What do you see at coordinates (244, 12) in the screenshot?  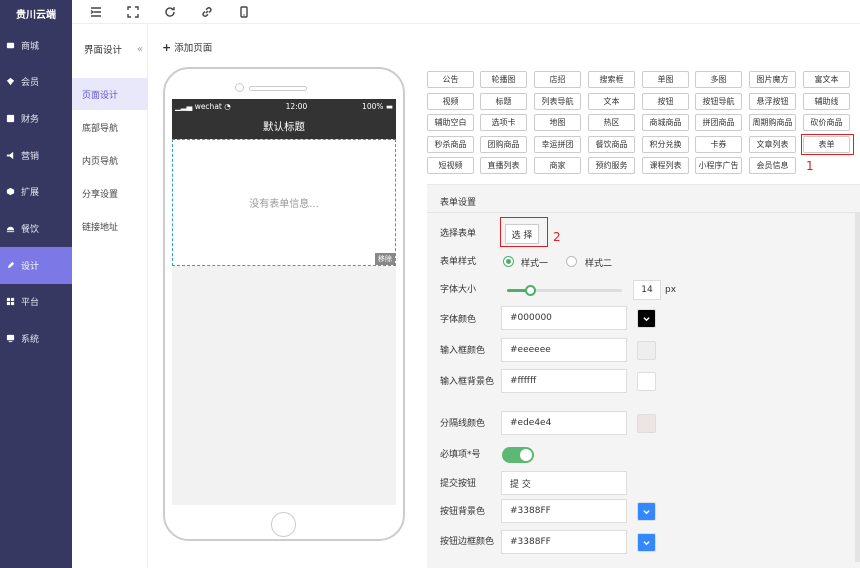 I see `mobile-icon` at bounding box center [244, 12].